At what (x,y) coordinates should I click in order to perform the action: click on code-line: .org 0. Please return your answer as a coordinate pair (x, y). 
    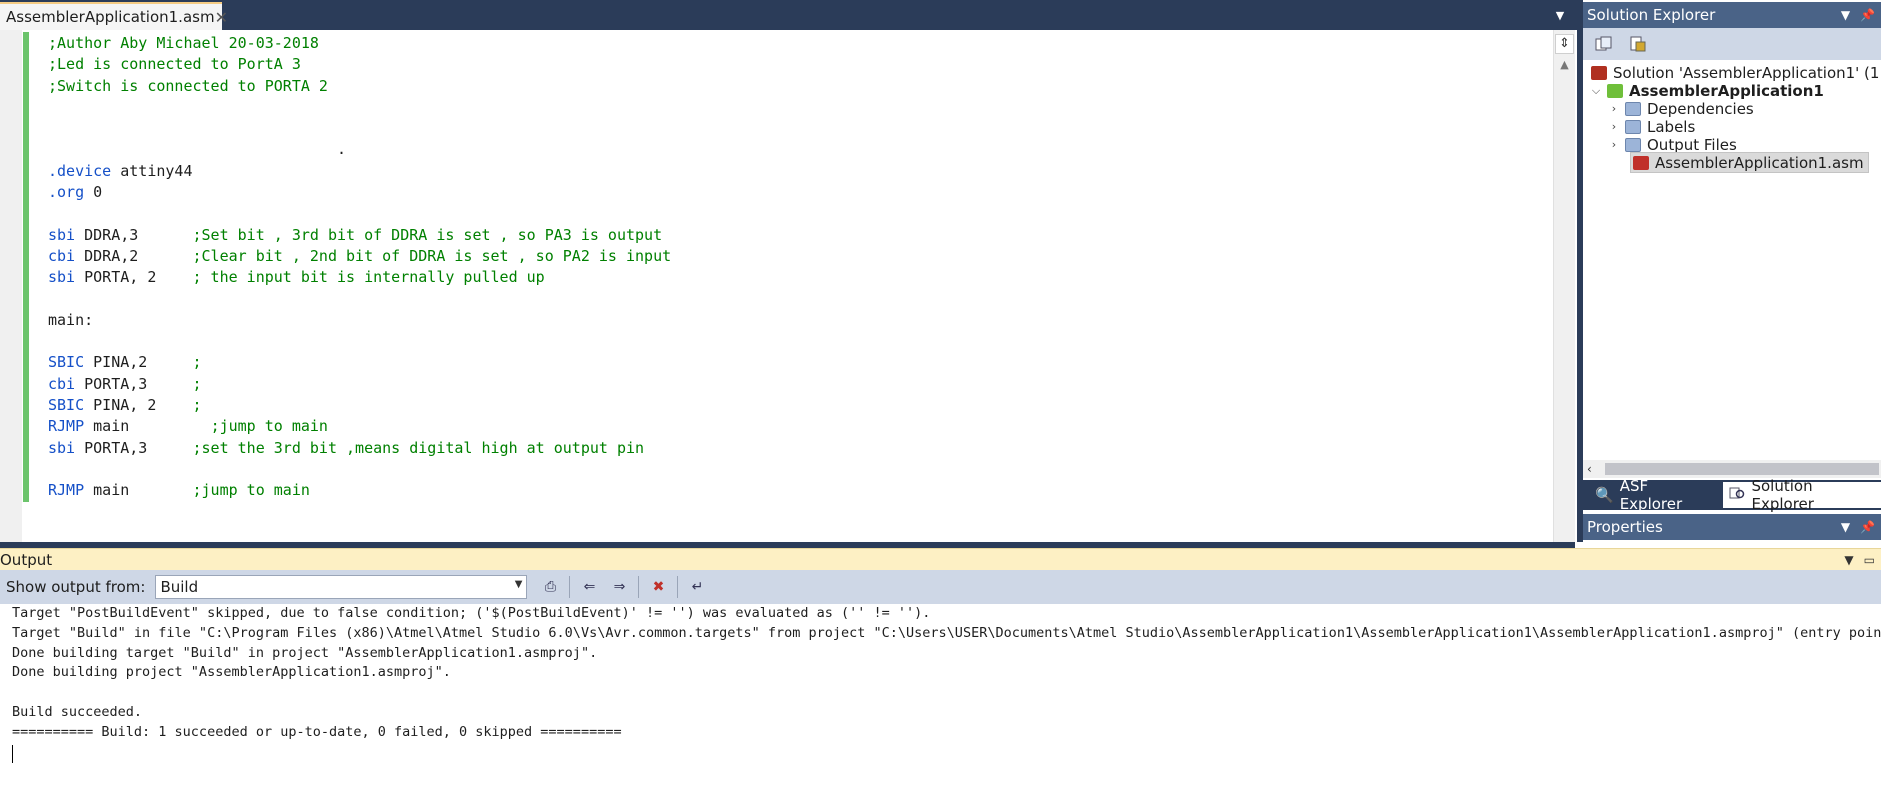
    Looking at the image, I should click on (798, 192).